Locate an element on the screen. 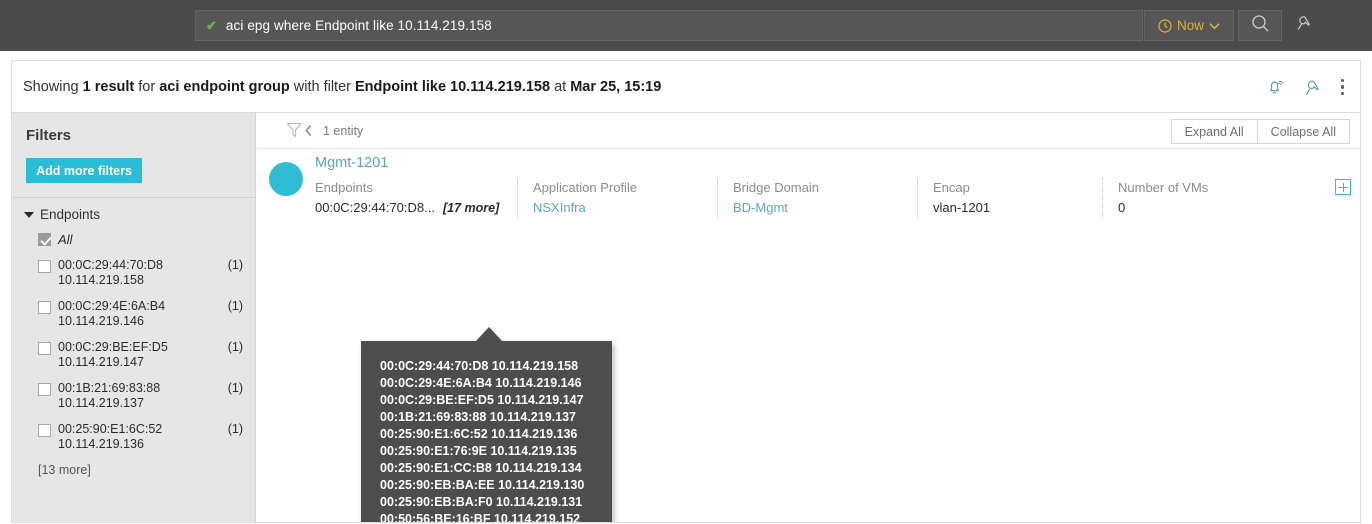 The image size is (1372, 524). search-icon is located at coordinates (1260, 26).